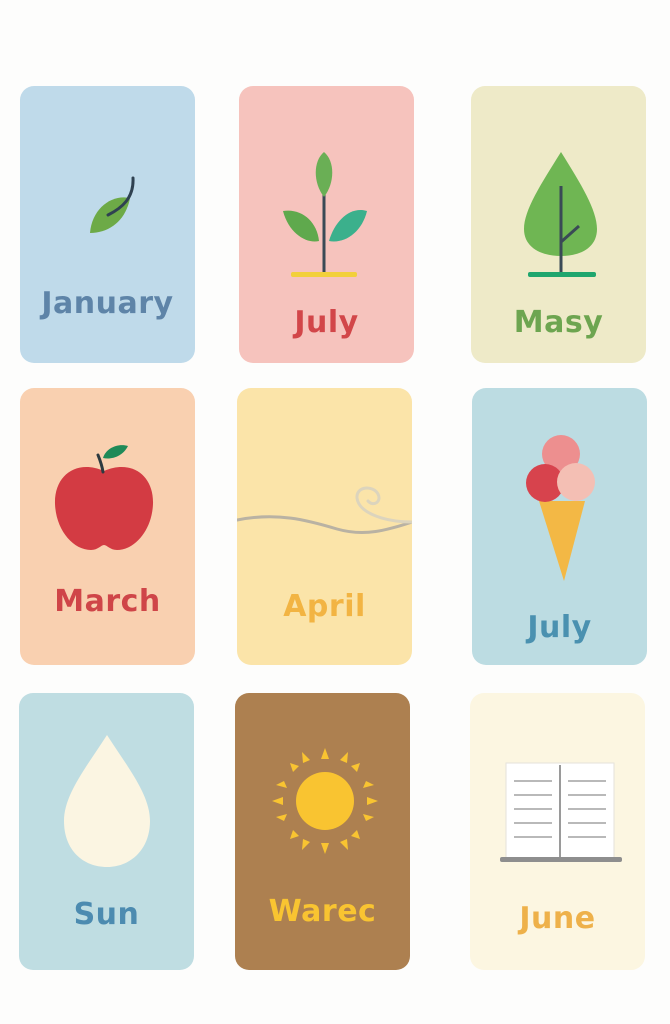 This screenshot has height=1024, width=670. Describe the element at coordinates (322, 911) in the screenshot. I see `card-label: Warec` at that location.